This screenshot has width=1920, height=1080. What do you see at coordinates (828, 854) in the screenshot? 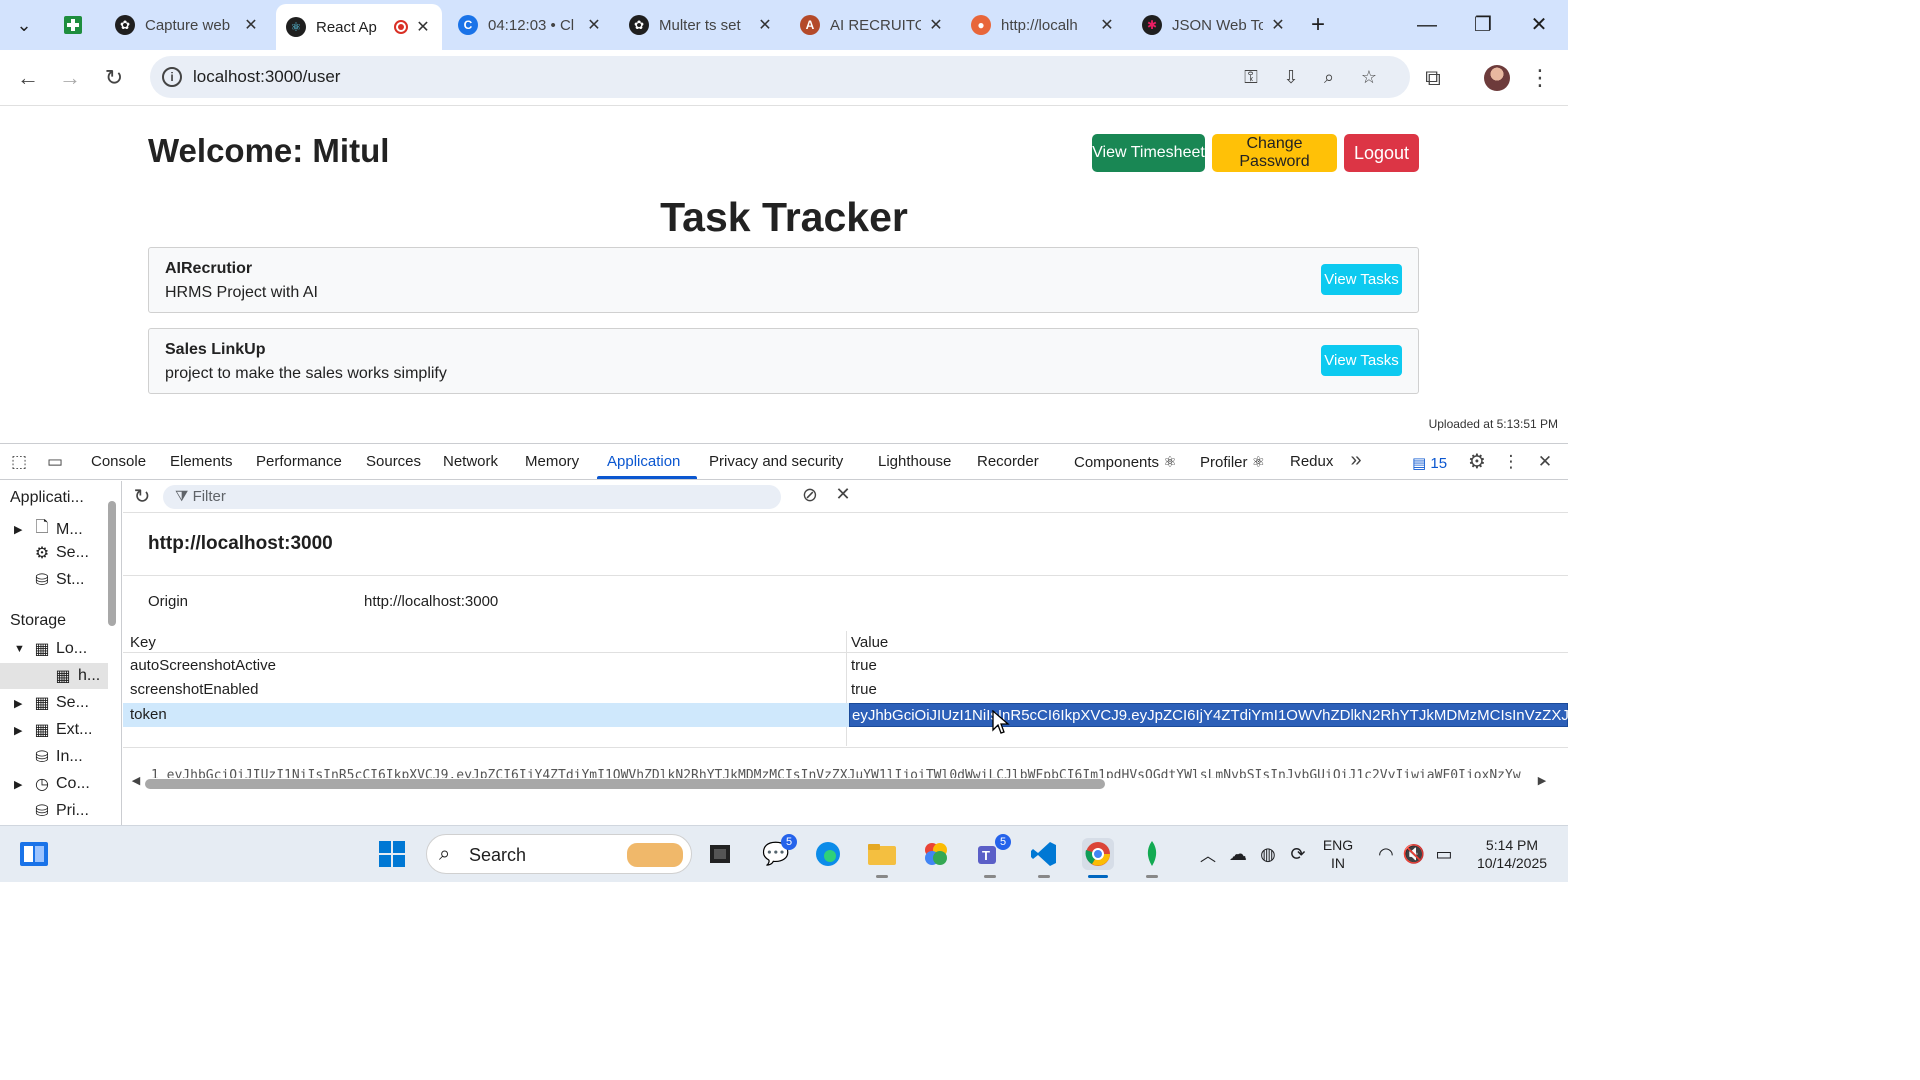
I see `edge-icon` at bounding box center [828, 854].